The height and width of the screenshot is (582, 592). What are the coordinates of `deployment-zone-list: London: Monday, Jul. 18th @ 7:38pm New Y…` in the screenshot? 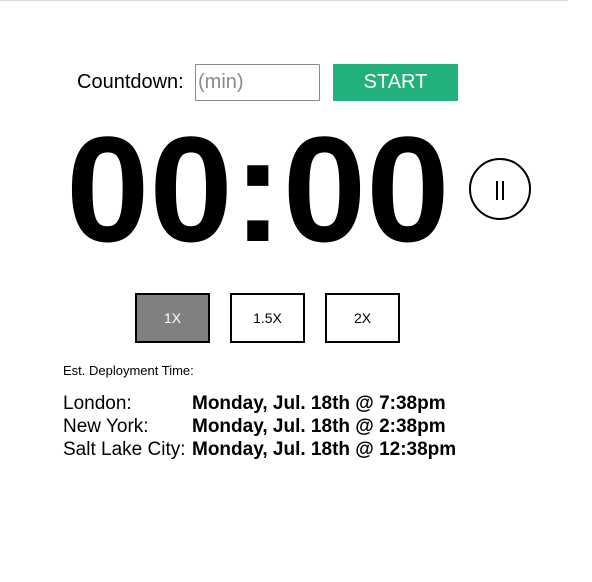 It's located at (259, 426).